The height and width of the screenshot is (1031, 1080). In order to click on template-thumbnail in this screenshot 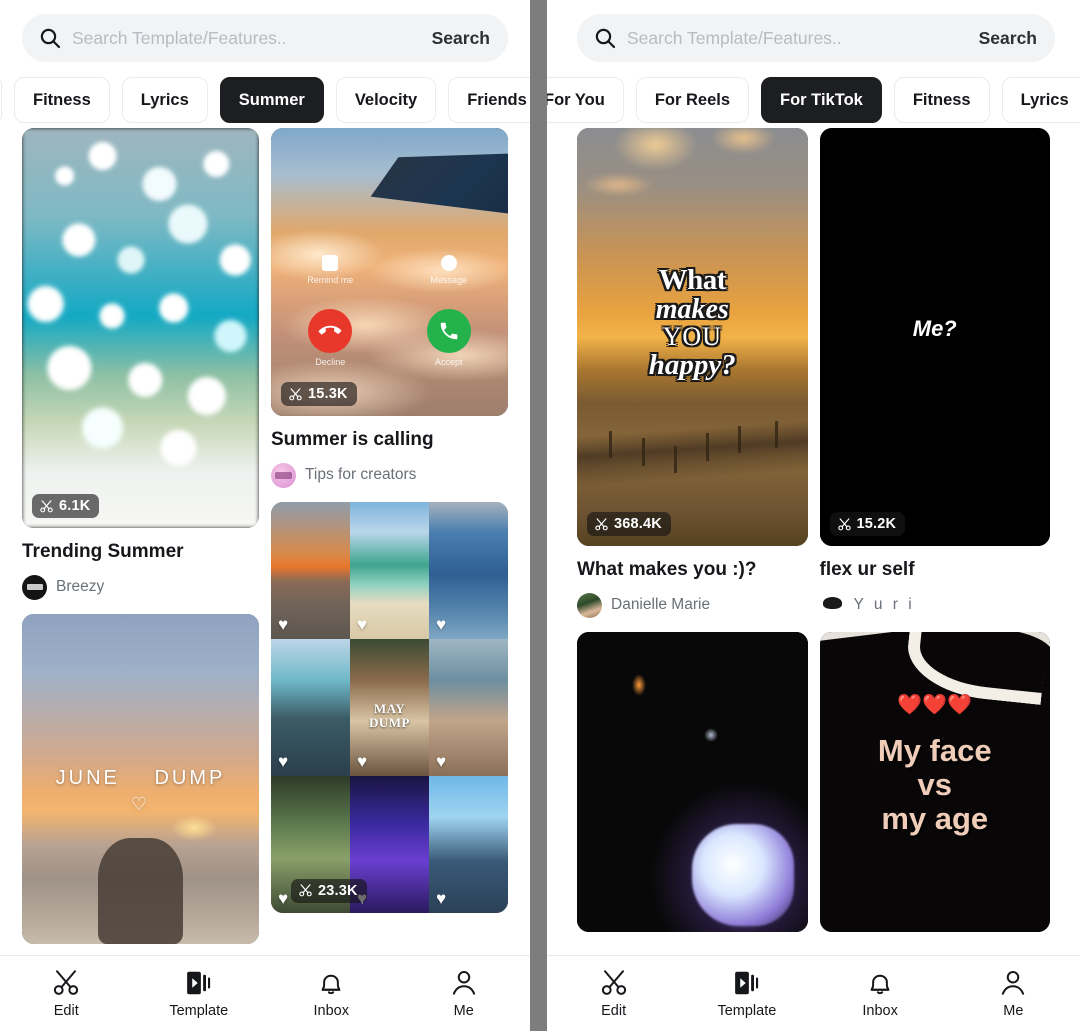, I will do `click(692, 781)`.